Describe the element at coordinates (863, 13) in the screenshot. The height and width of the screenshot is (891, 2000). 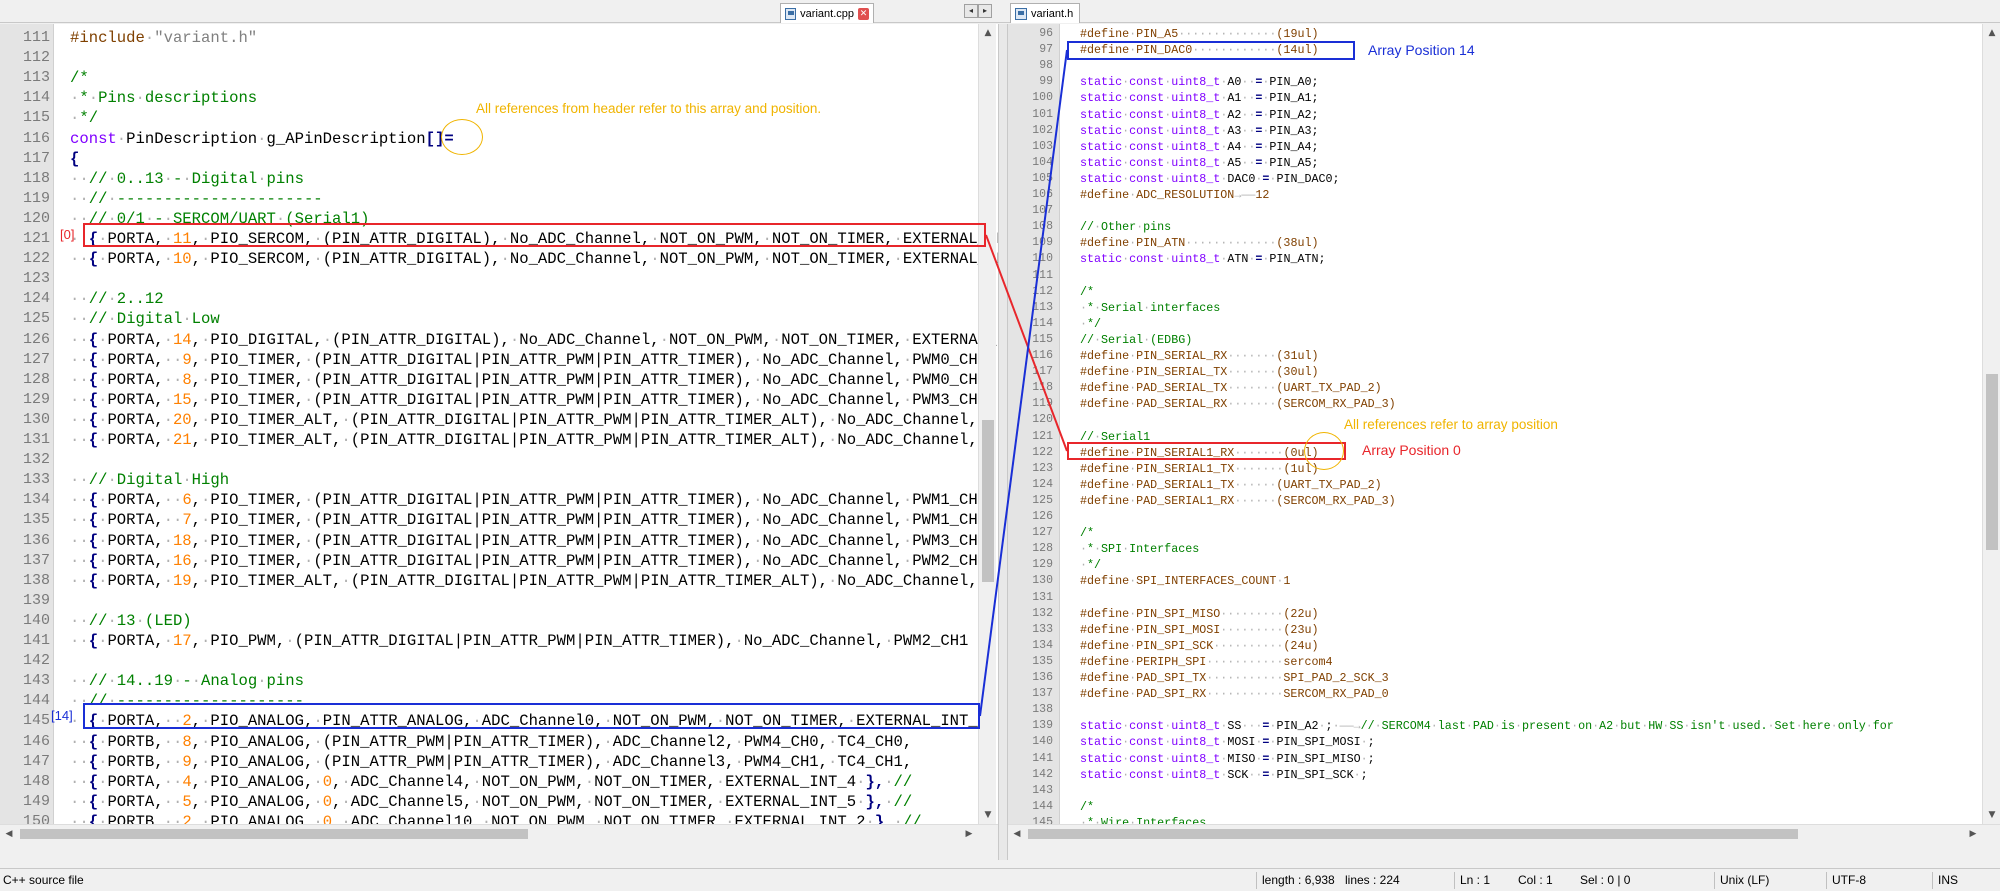
I see `close-icon: ✕` at that location.